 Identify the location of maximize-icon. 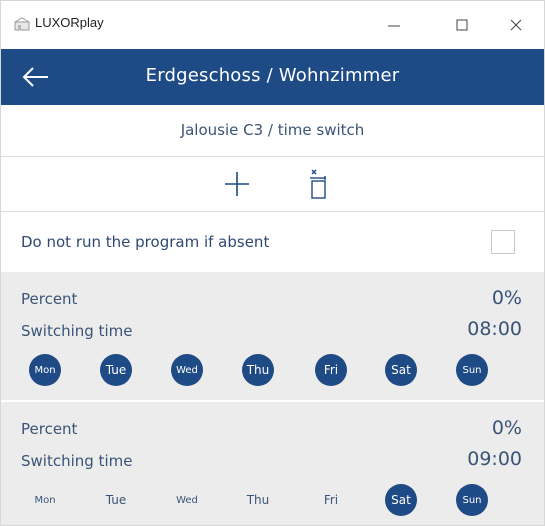
(462, 25).